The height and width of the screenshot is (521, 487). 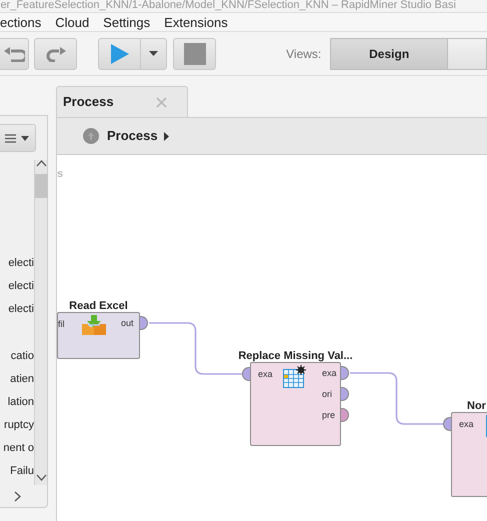 I want to click on menu-item: Cloud, so click(x=72, y=22).